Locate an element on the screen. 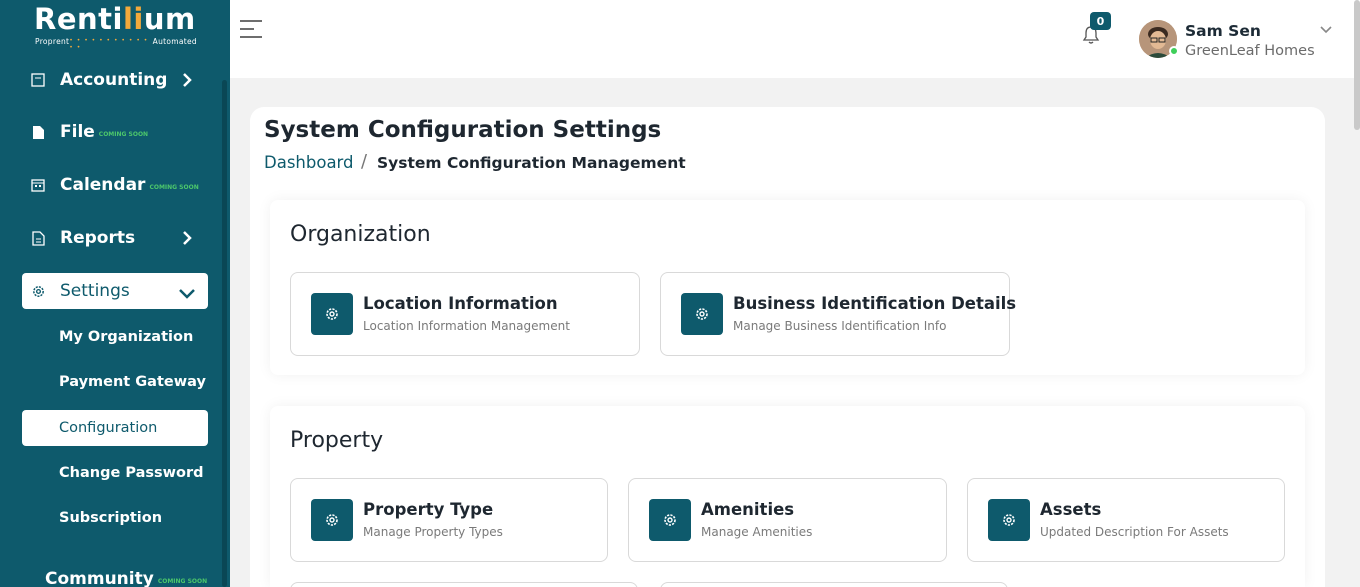 The width and height of the screenshot is (1360, 587). amenities-card: Amenities Manage Amenities is located at coordinates (787, 520).